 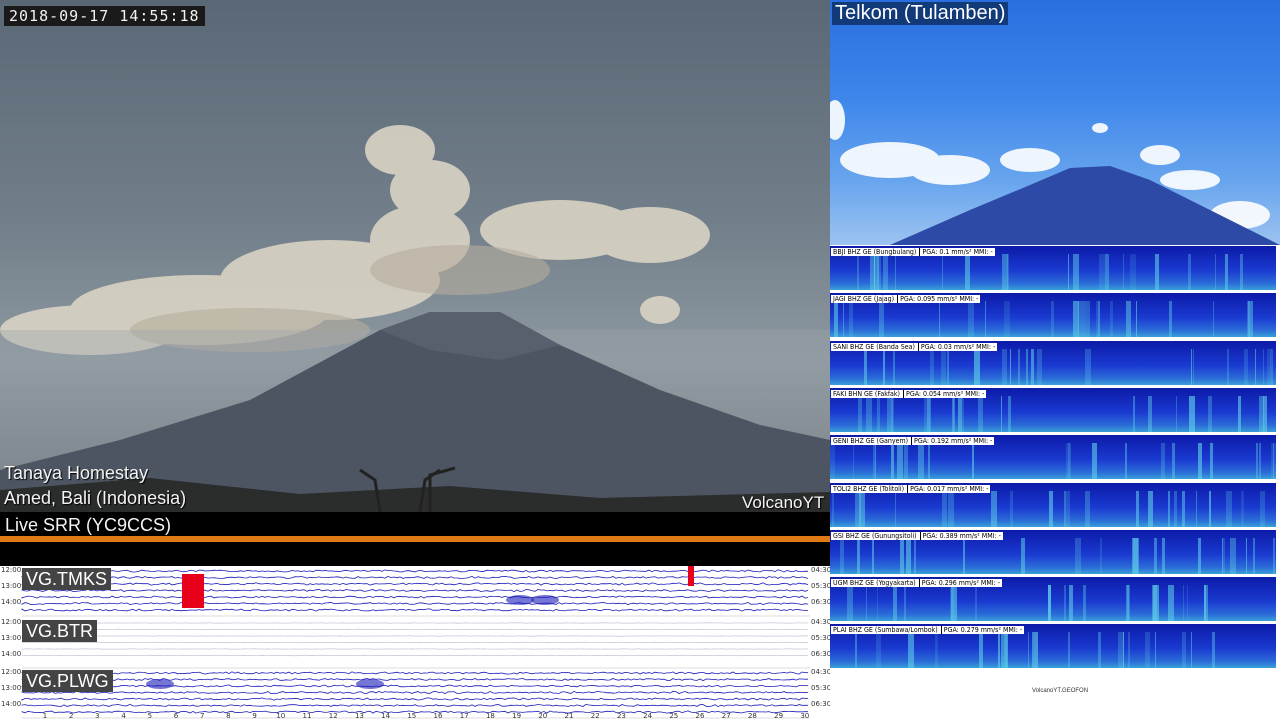 What do you see at coordinates (45, 716) in the screenshot?
I see `x-tick-label: 1` at bounding box center [45, 716].